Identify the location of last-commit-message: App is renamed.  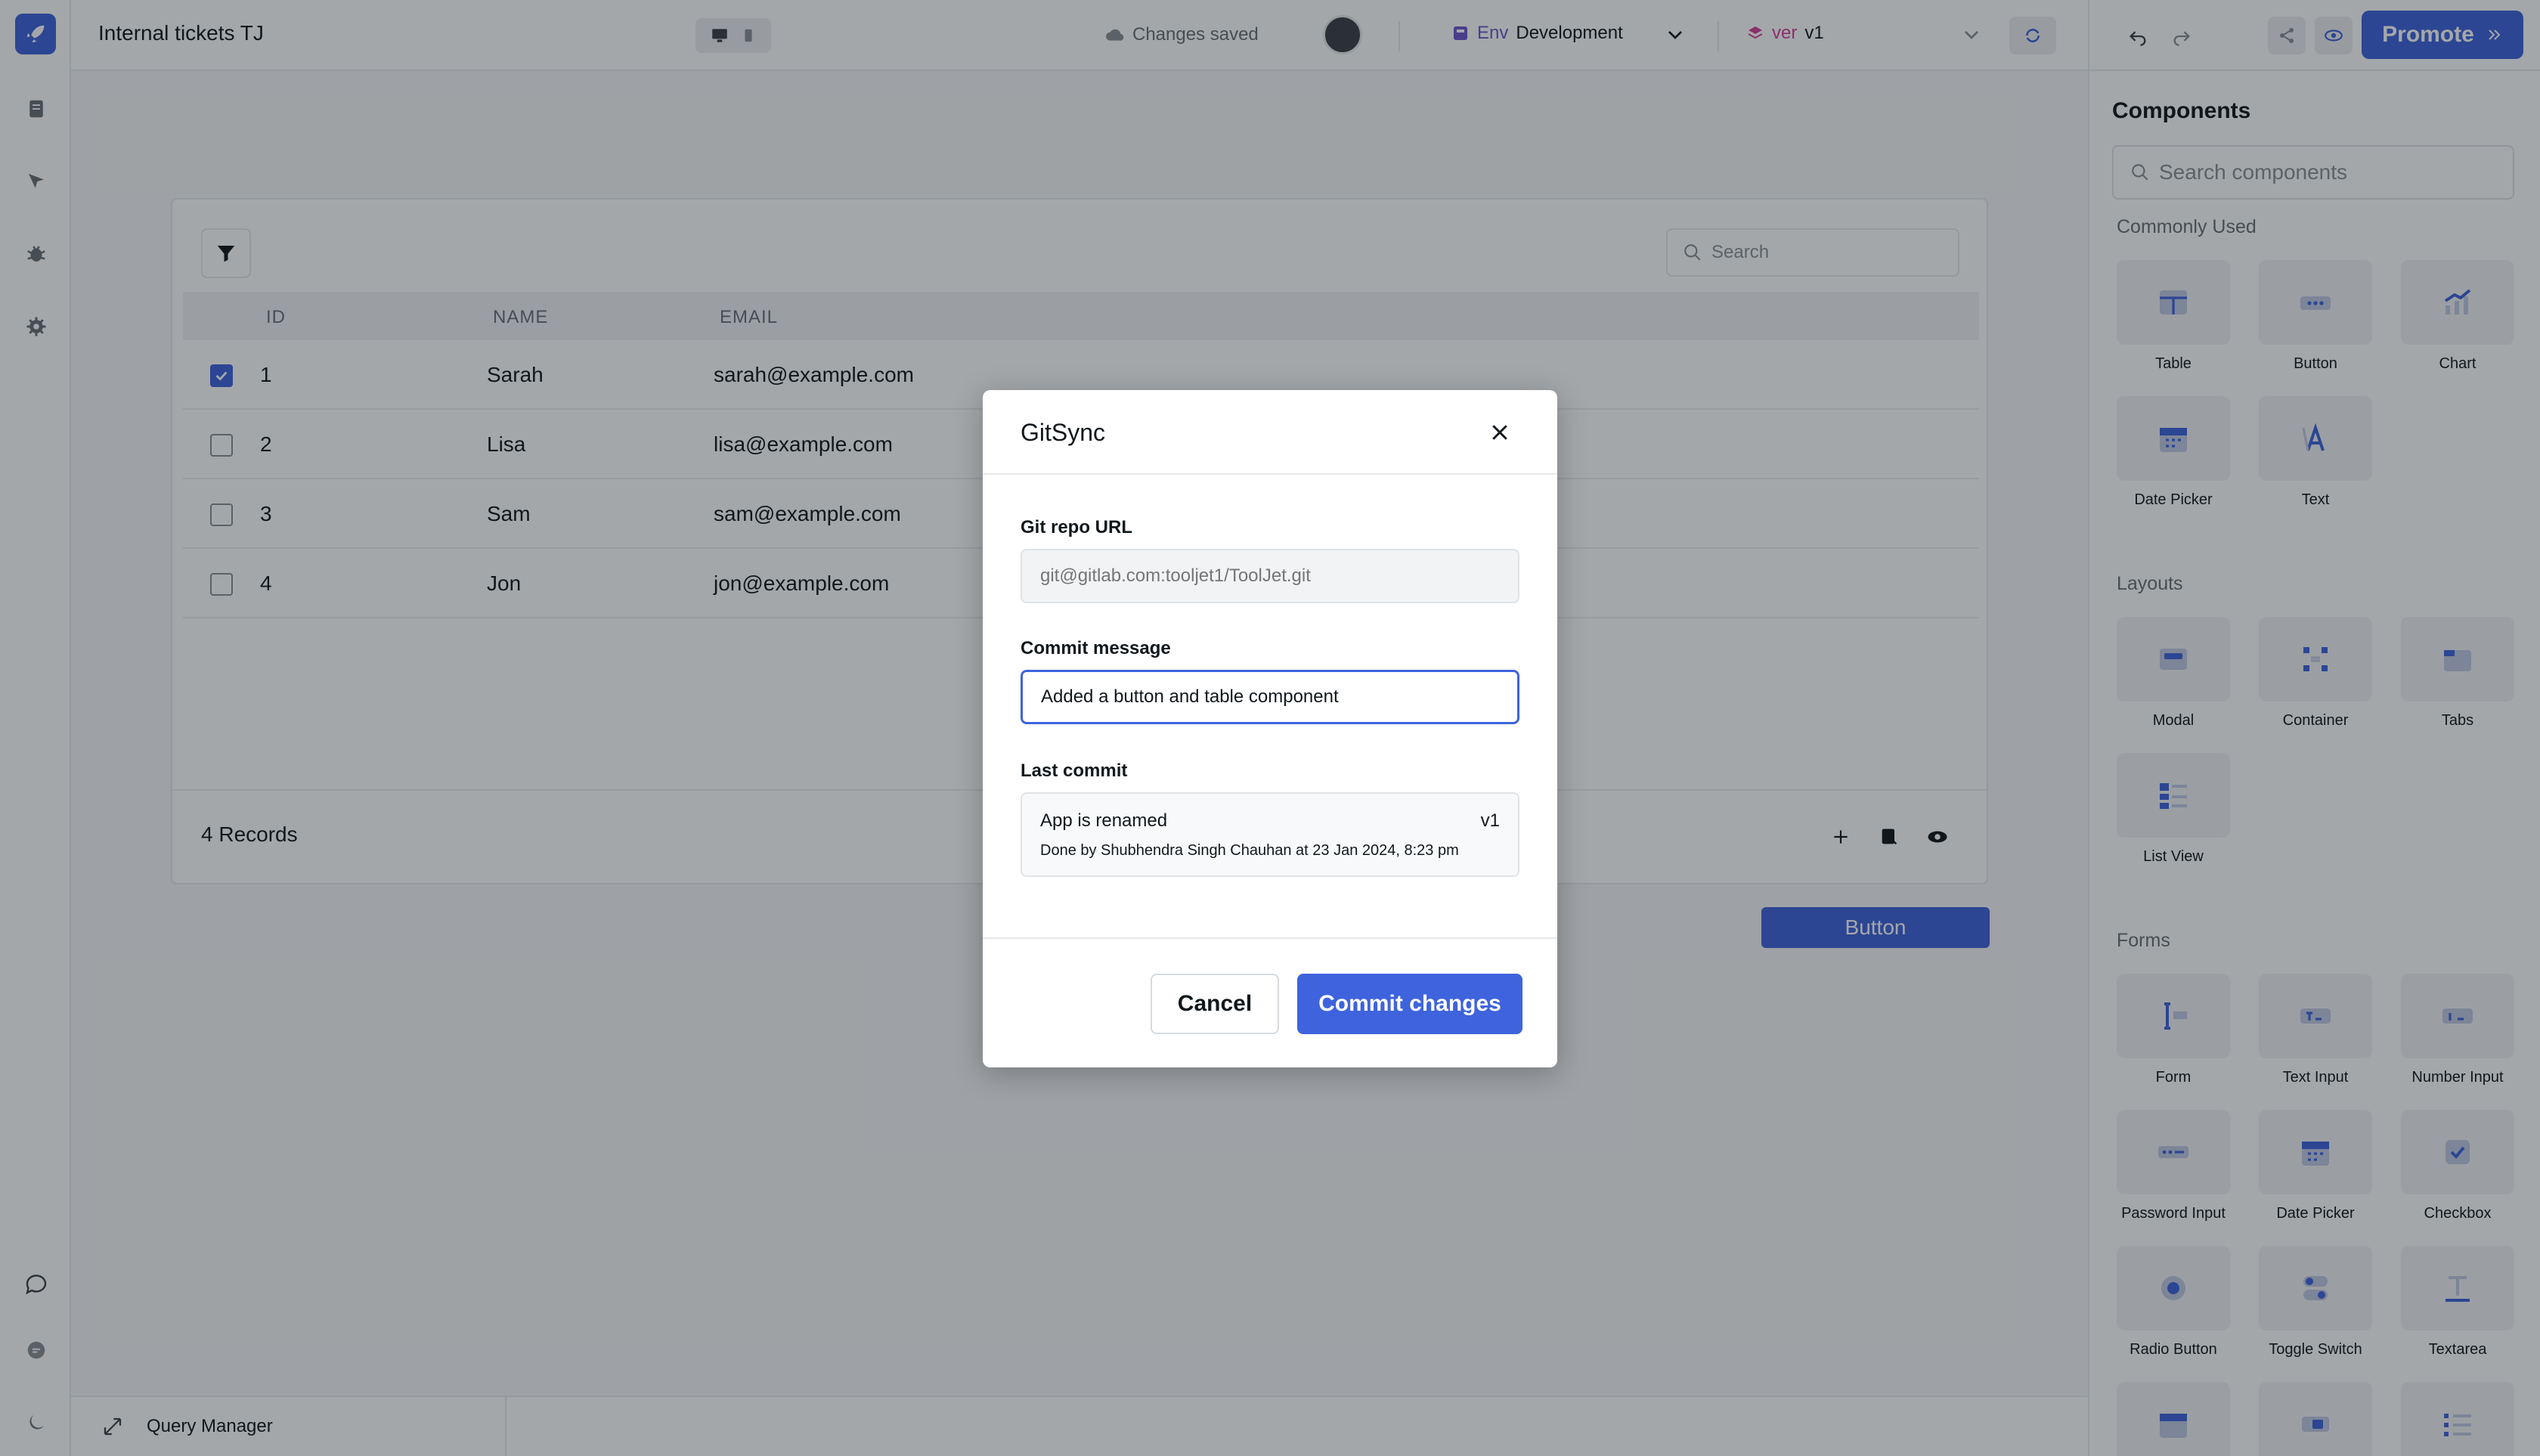
(1104, 820).